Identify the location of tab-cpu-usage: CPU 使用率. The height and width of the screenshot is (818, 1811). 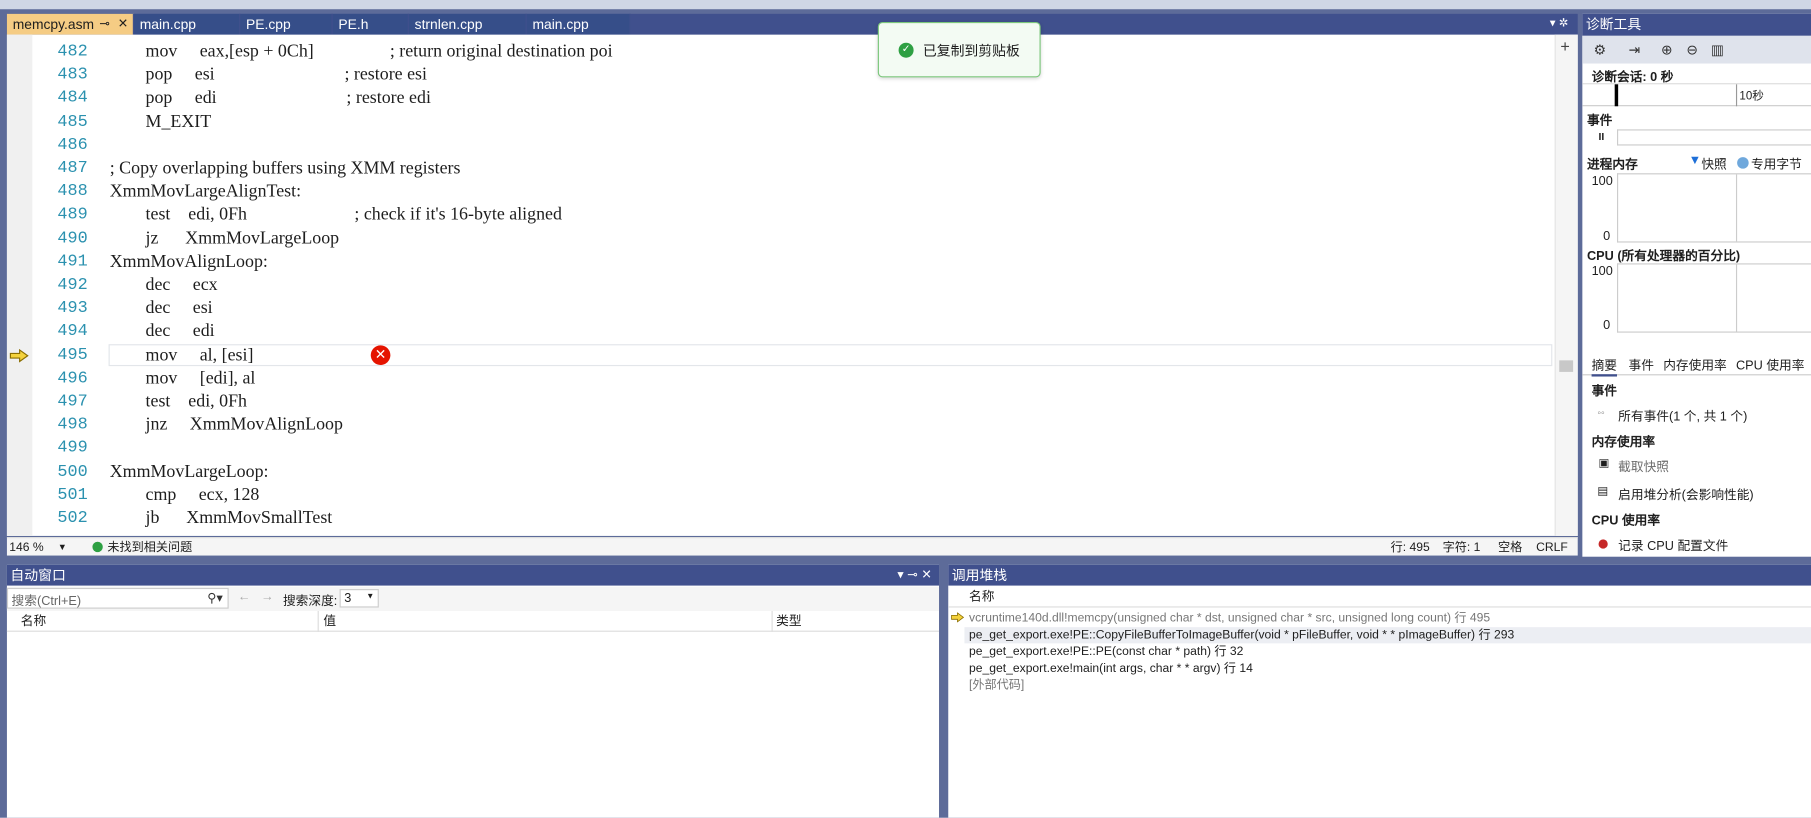
(1770, 365).